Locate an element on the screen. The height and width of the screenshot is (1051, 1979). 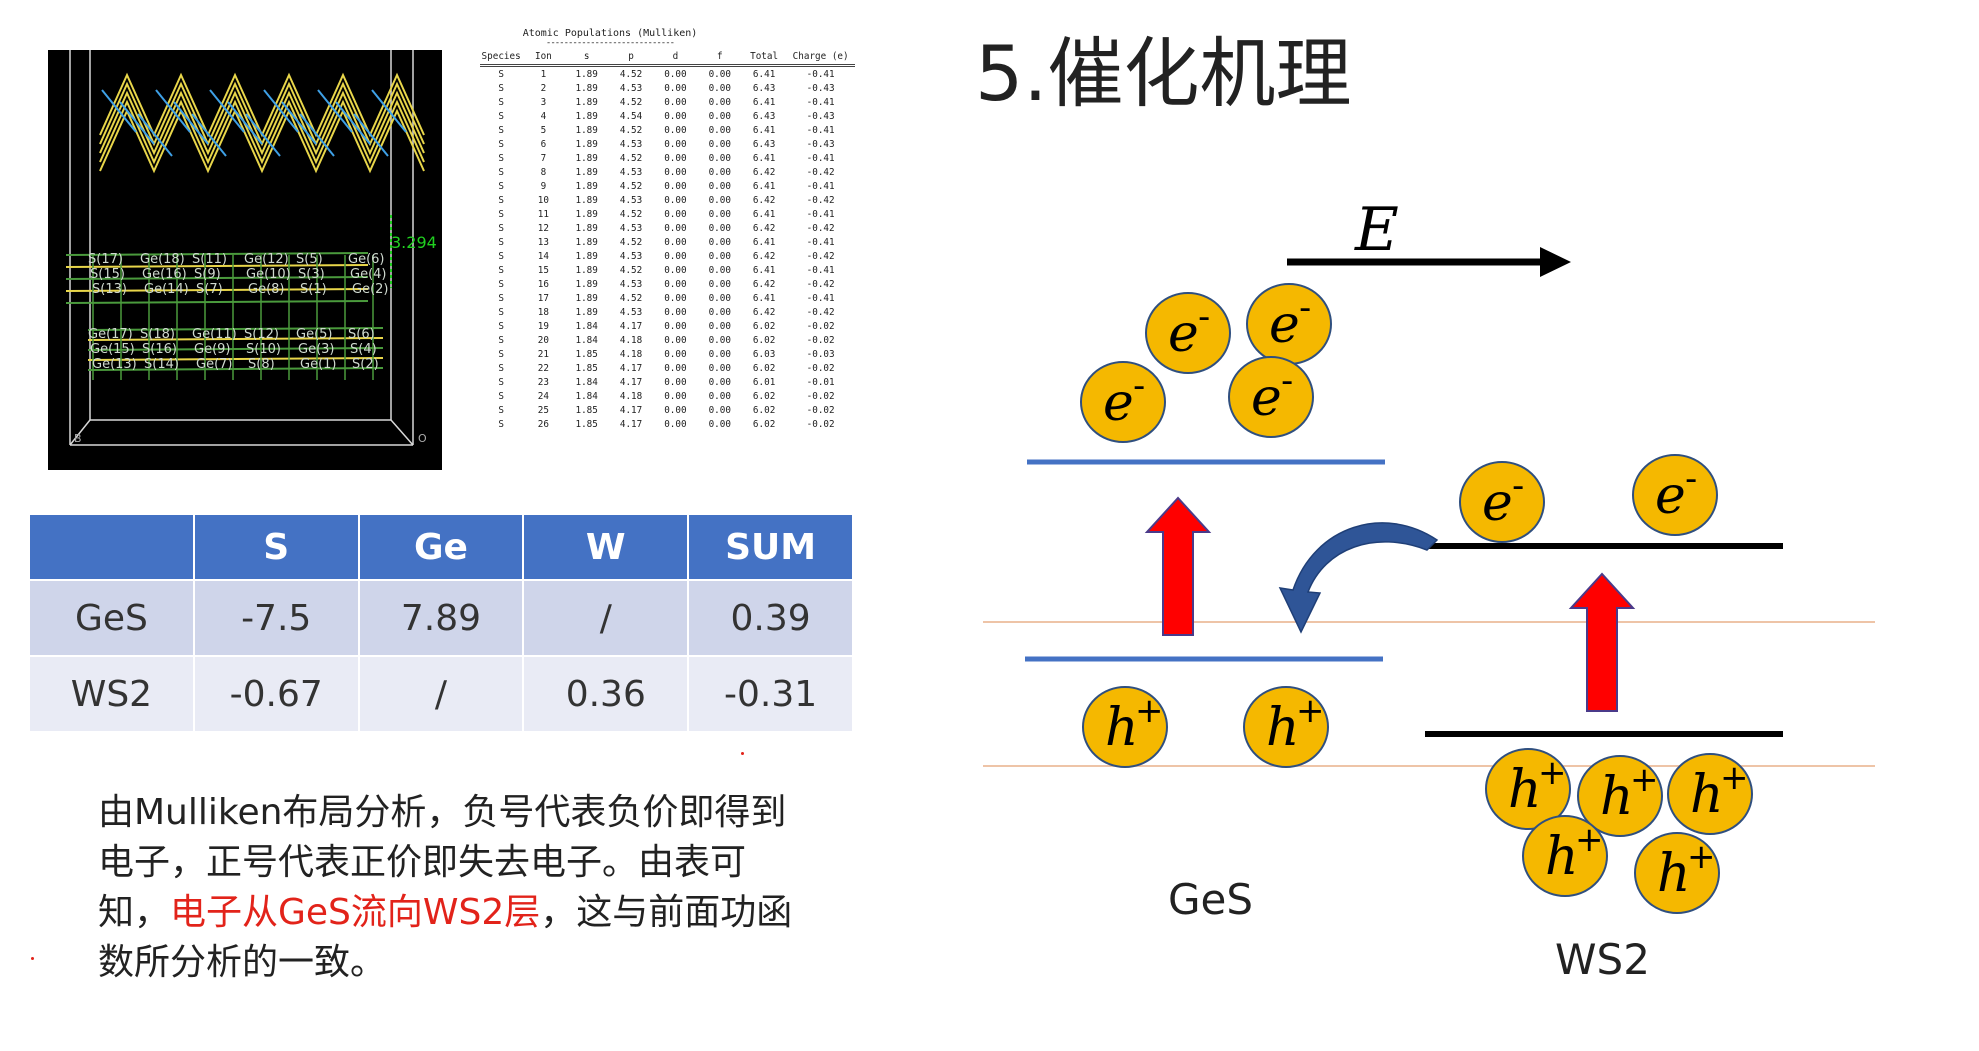
population-row: S 16 1.89 4.53 0.00 0.00 6.42 -0.42 is located at coordinates (667, 284).